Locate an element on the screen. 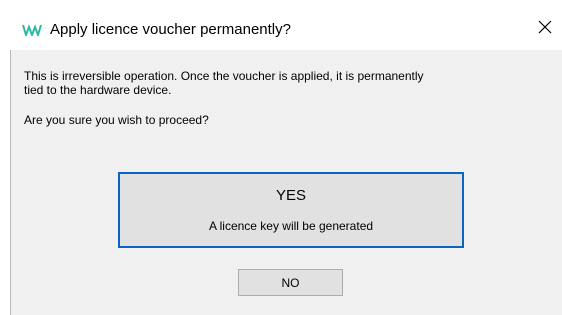  no-button: NO is located at coordinates (290, 282).